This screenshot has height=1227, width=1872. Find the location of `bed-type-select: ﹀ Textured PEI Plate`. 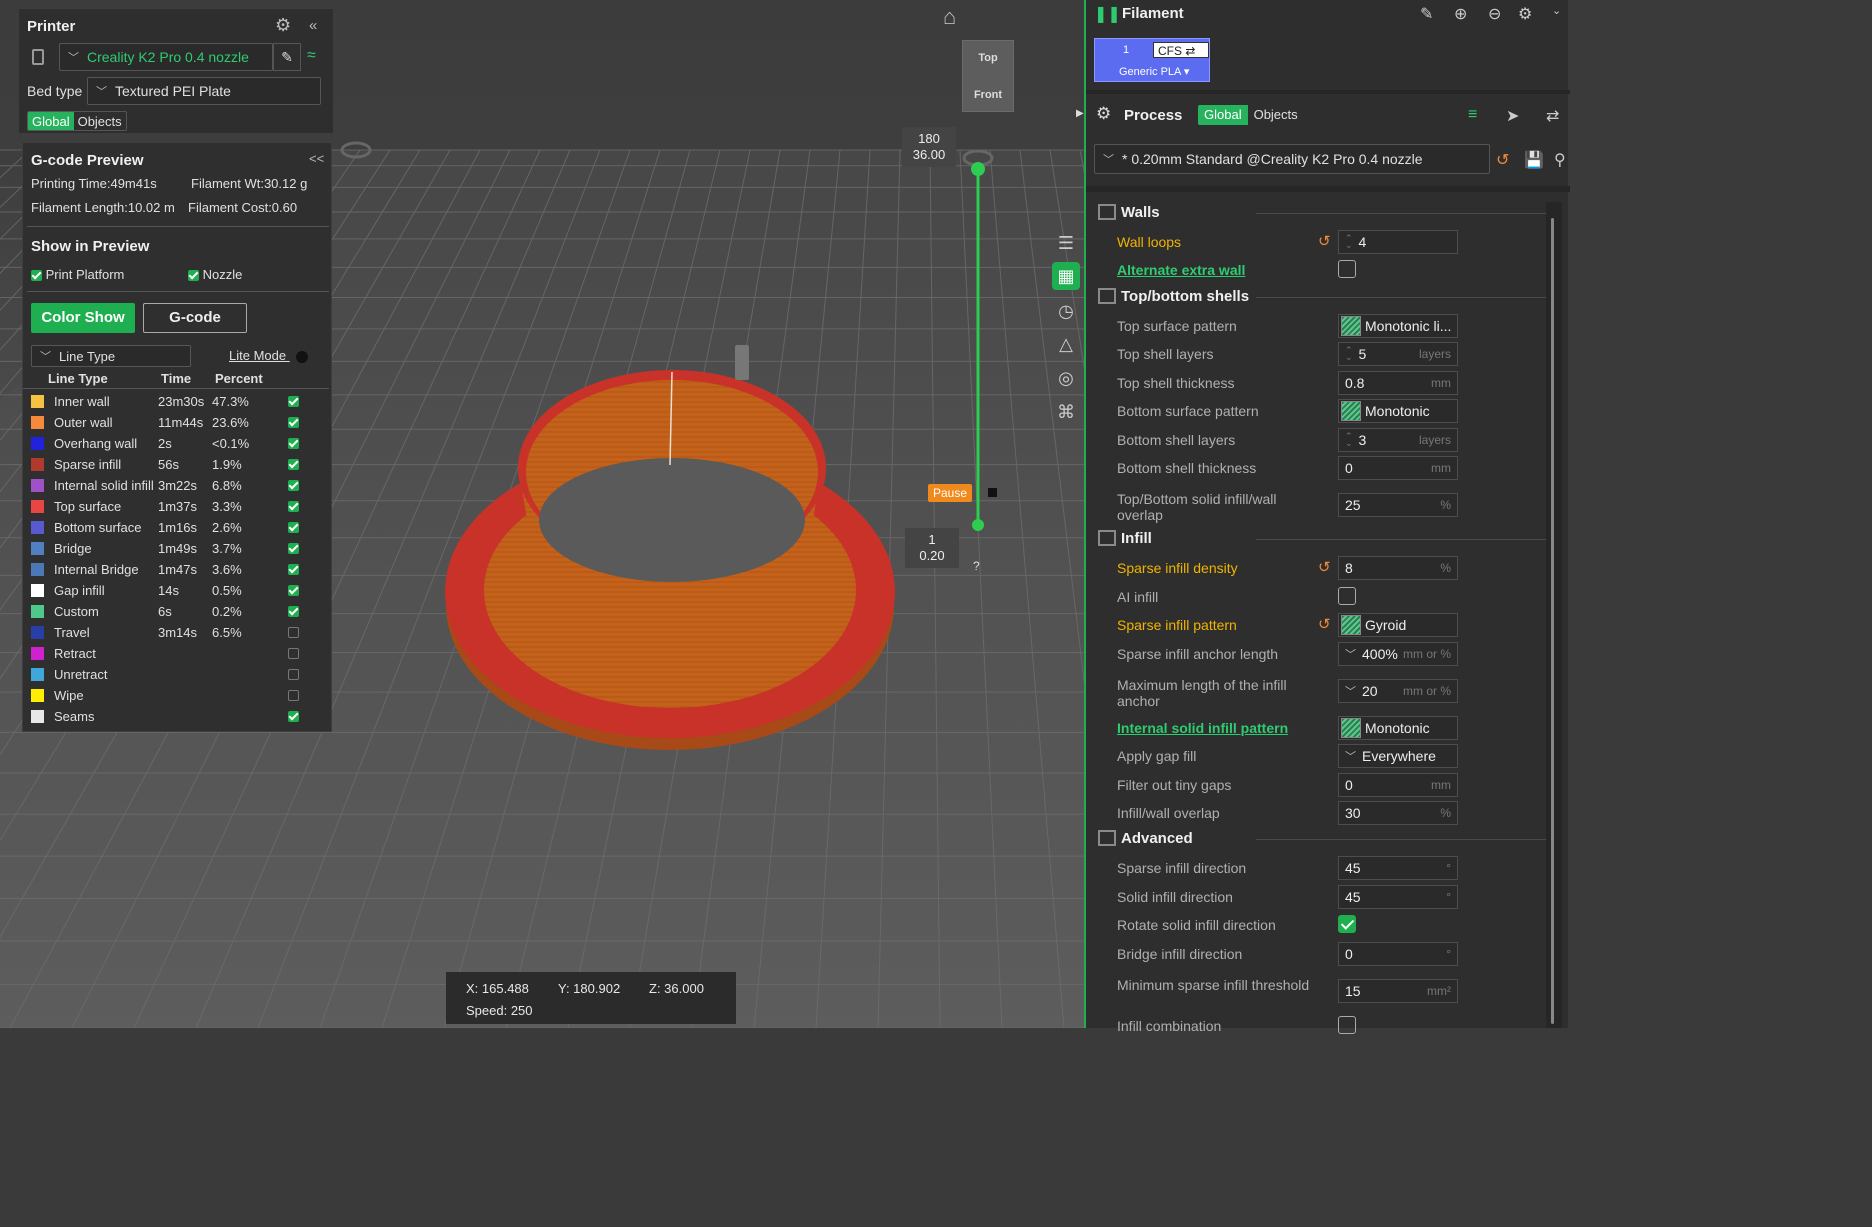

bed-type-select: ﹀ Textured PEI Plate is located at coordinates (204, 91).